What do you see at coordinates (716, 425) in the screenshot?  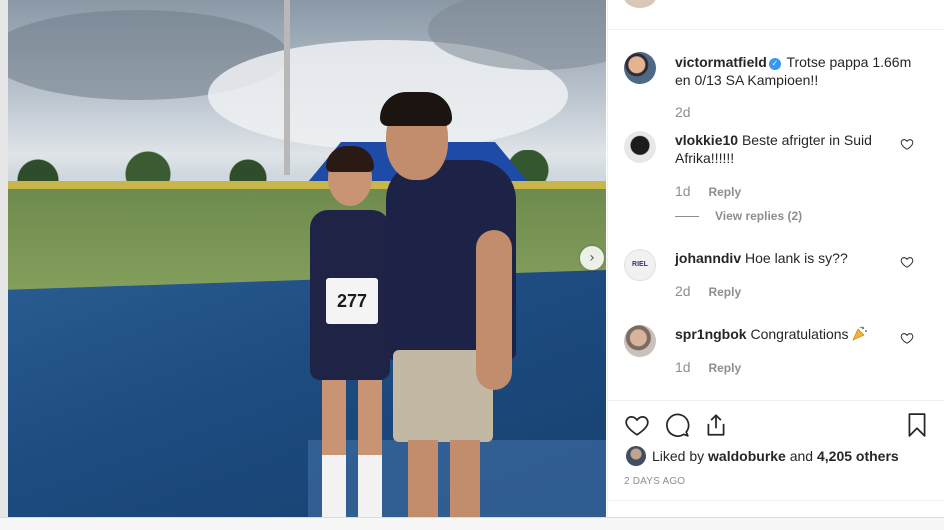 I see `share-icon` at bounding box center [716, 425].